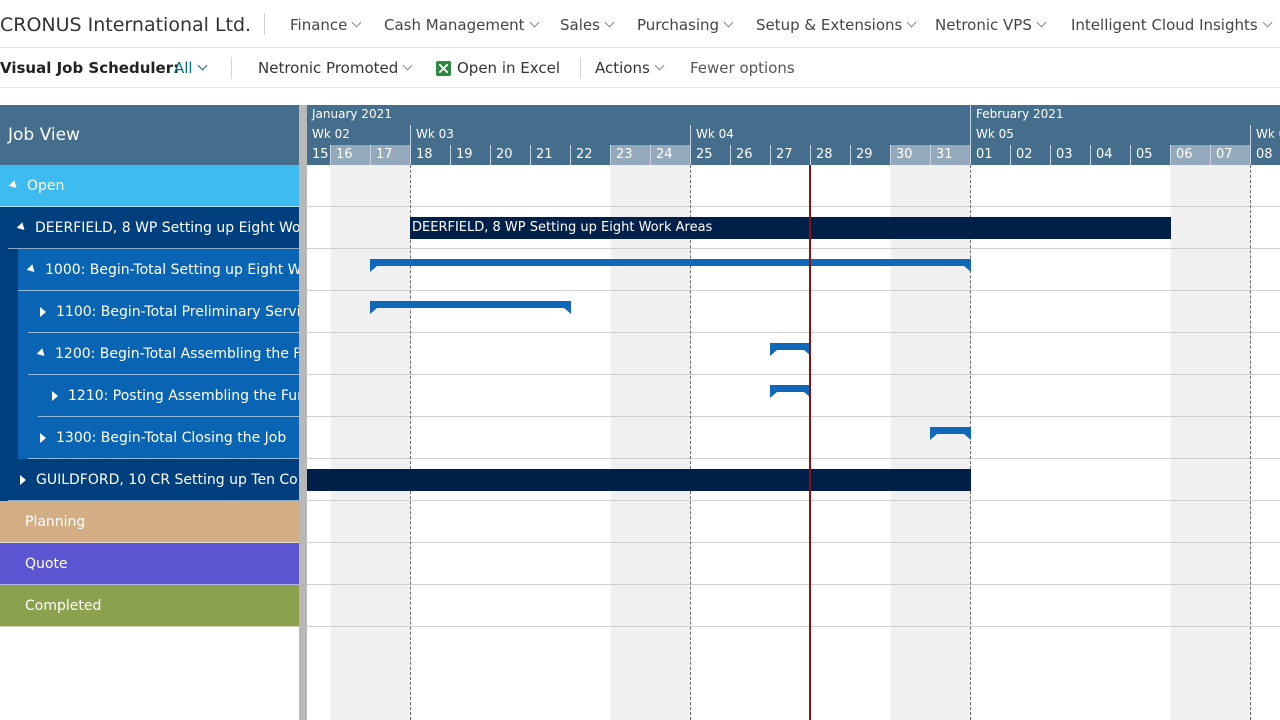 Image resolution: width=1280 pixels, height=720 pixels. I want to click on netronic-promoted-menu: Netronic Promoted, so click(335, 68).